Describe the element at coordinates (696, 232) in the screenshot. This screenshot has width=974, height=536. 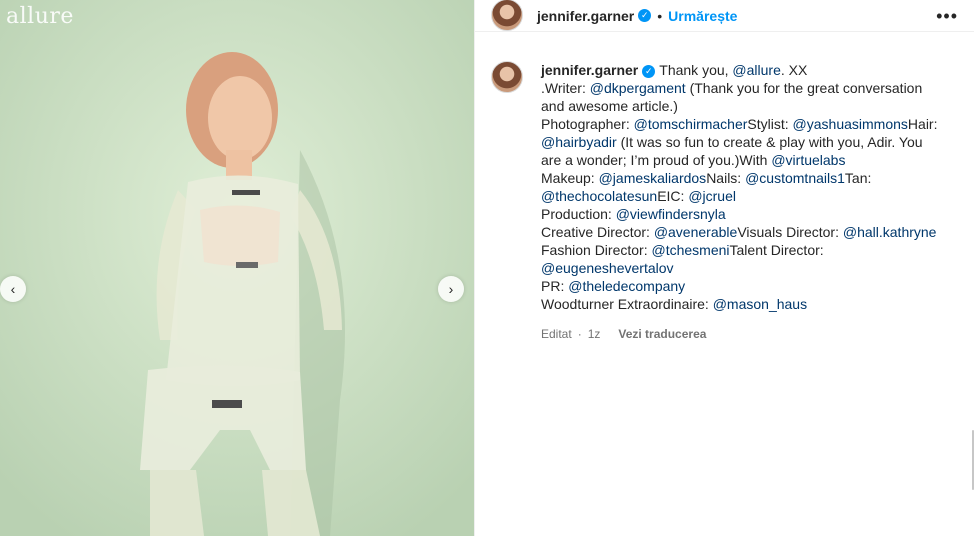
I see `mention-link: @avenerable` at that location.